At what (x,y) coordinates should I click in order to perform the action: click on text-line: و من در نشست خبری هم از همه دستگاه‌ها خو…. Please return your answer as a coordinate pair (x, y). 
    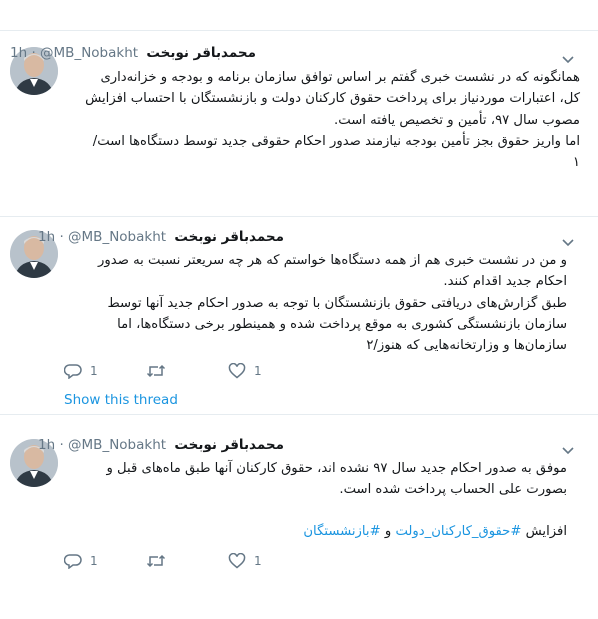
    Looking at the image, I should click on (332, 260).